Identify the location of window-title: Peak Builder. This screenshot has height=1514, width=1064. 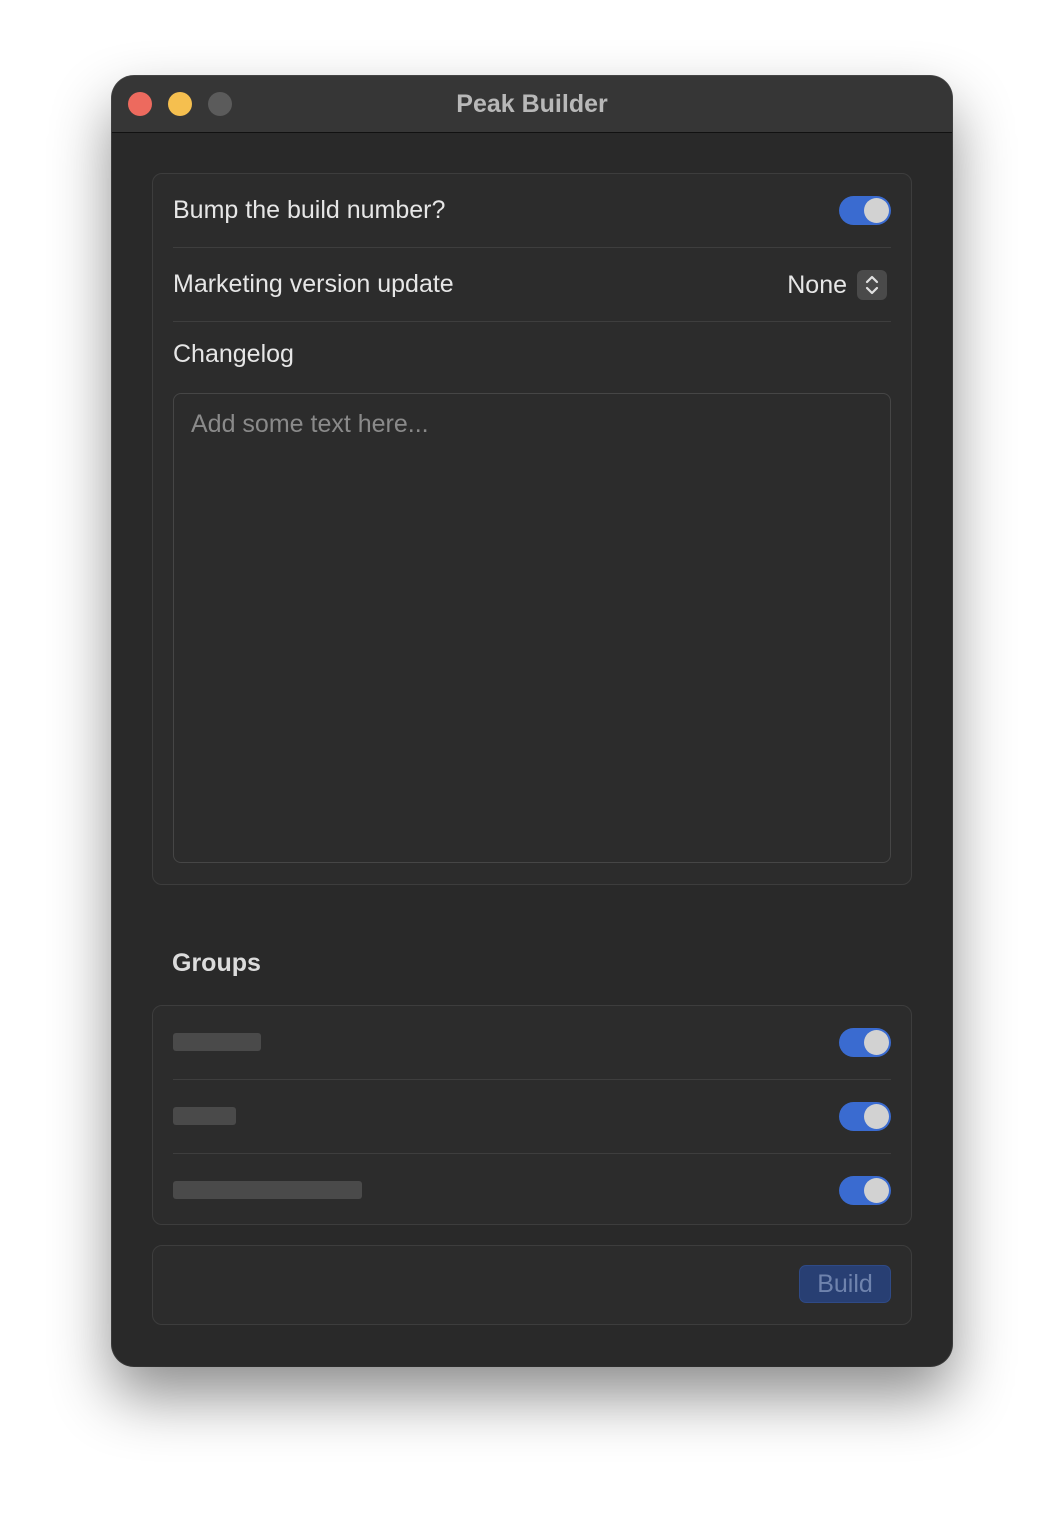
(532, 104).